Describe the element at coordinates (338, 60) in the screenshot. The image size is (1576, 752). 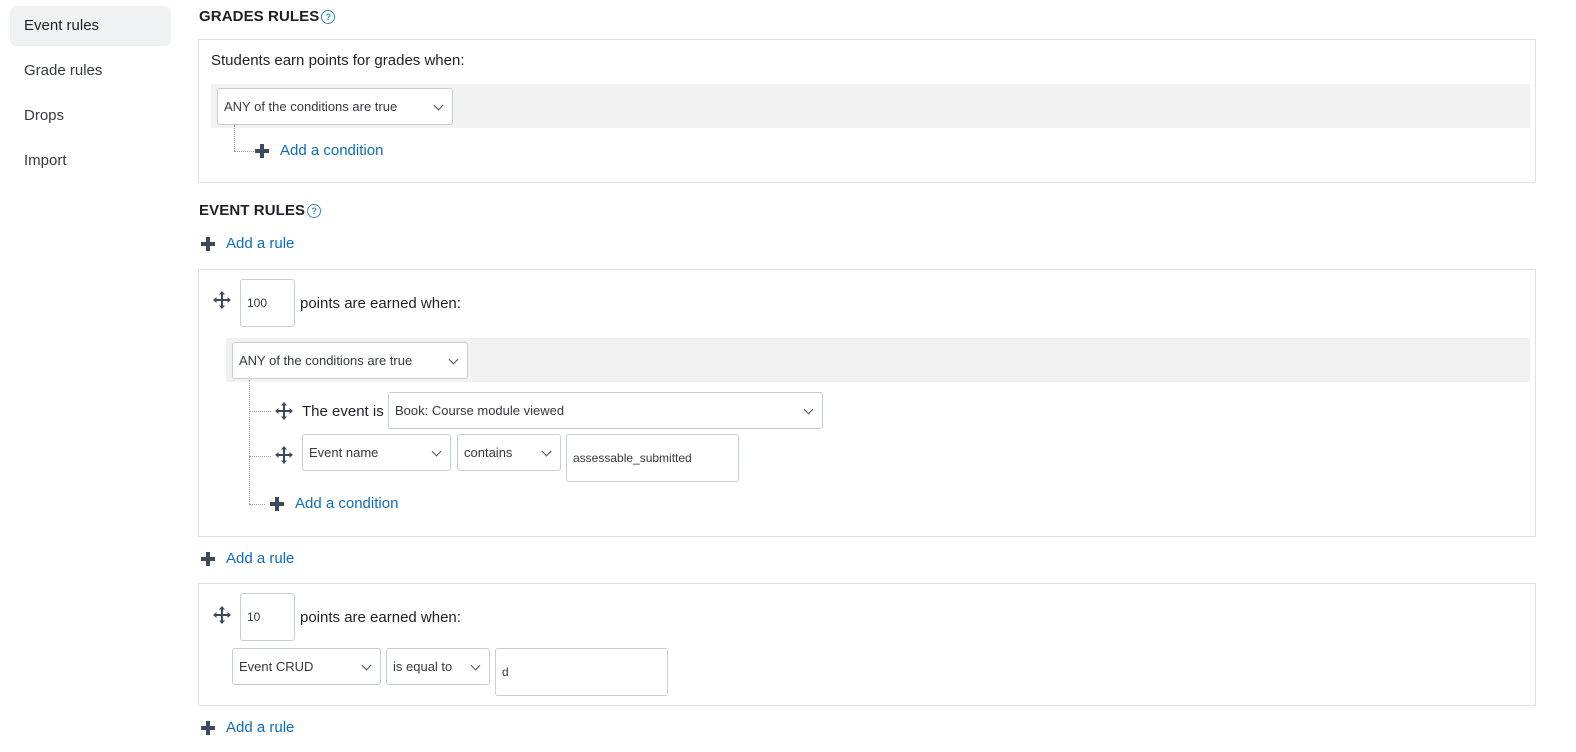
I see `grades-intro-text: Students earn points for grades when:` at that location.